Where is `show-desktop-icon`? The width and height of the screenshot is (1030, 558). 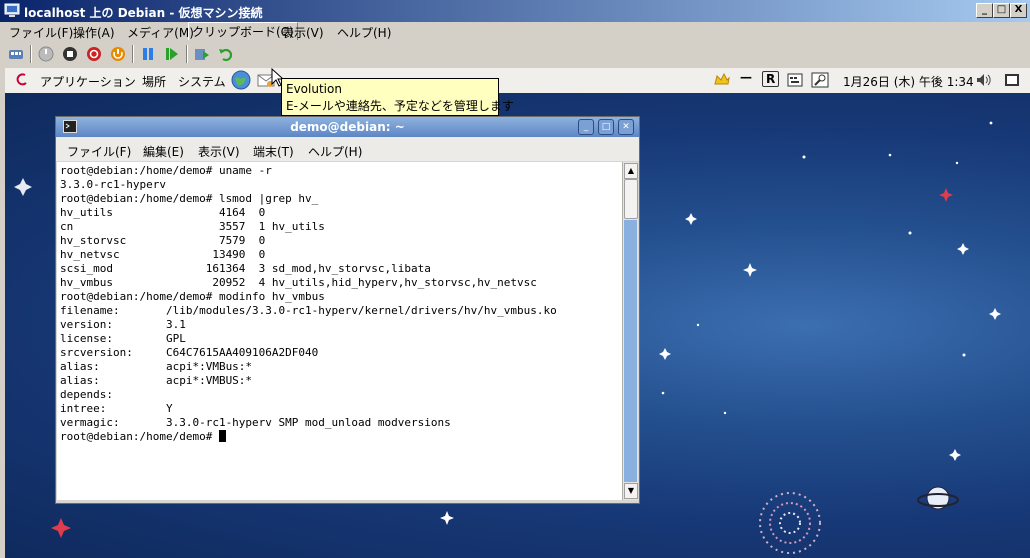 show-desktop-icon is located at coordinates (1012, 80).